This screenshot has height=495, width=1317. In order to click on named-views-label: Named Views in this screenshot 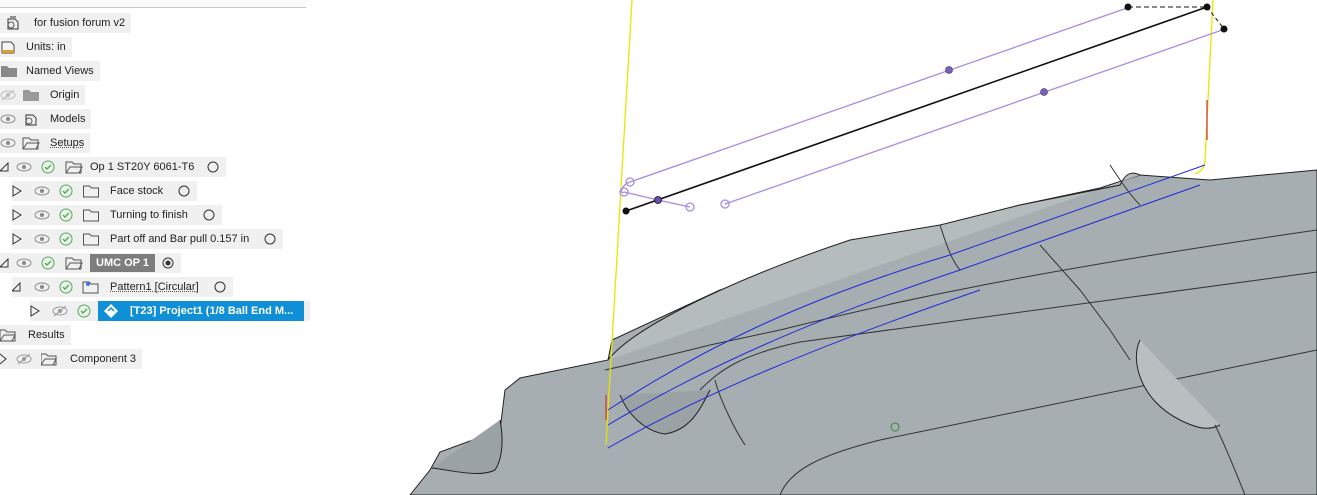, I will do `click(60, 71)`.